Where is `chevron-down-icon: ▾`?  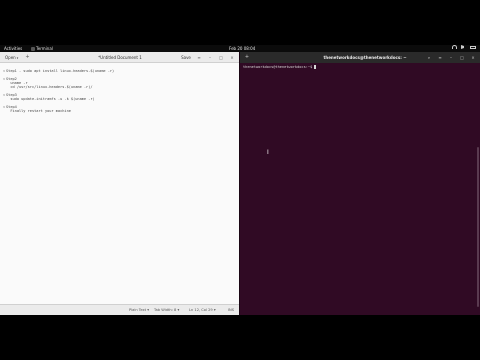
chevron-down-icon: ▾ is located at coordinates (17, 58).